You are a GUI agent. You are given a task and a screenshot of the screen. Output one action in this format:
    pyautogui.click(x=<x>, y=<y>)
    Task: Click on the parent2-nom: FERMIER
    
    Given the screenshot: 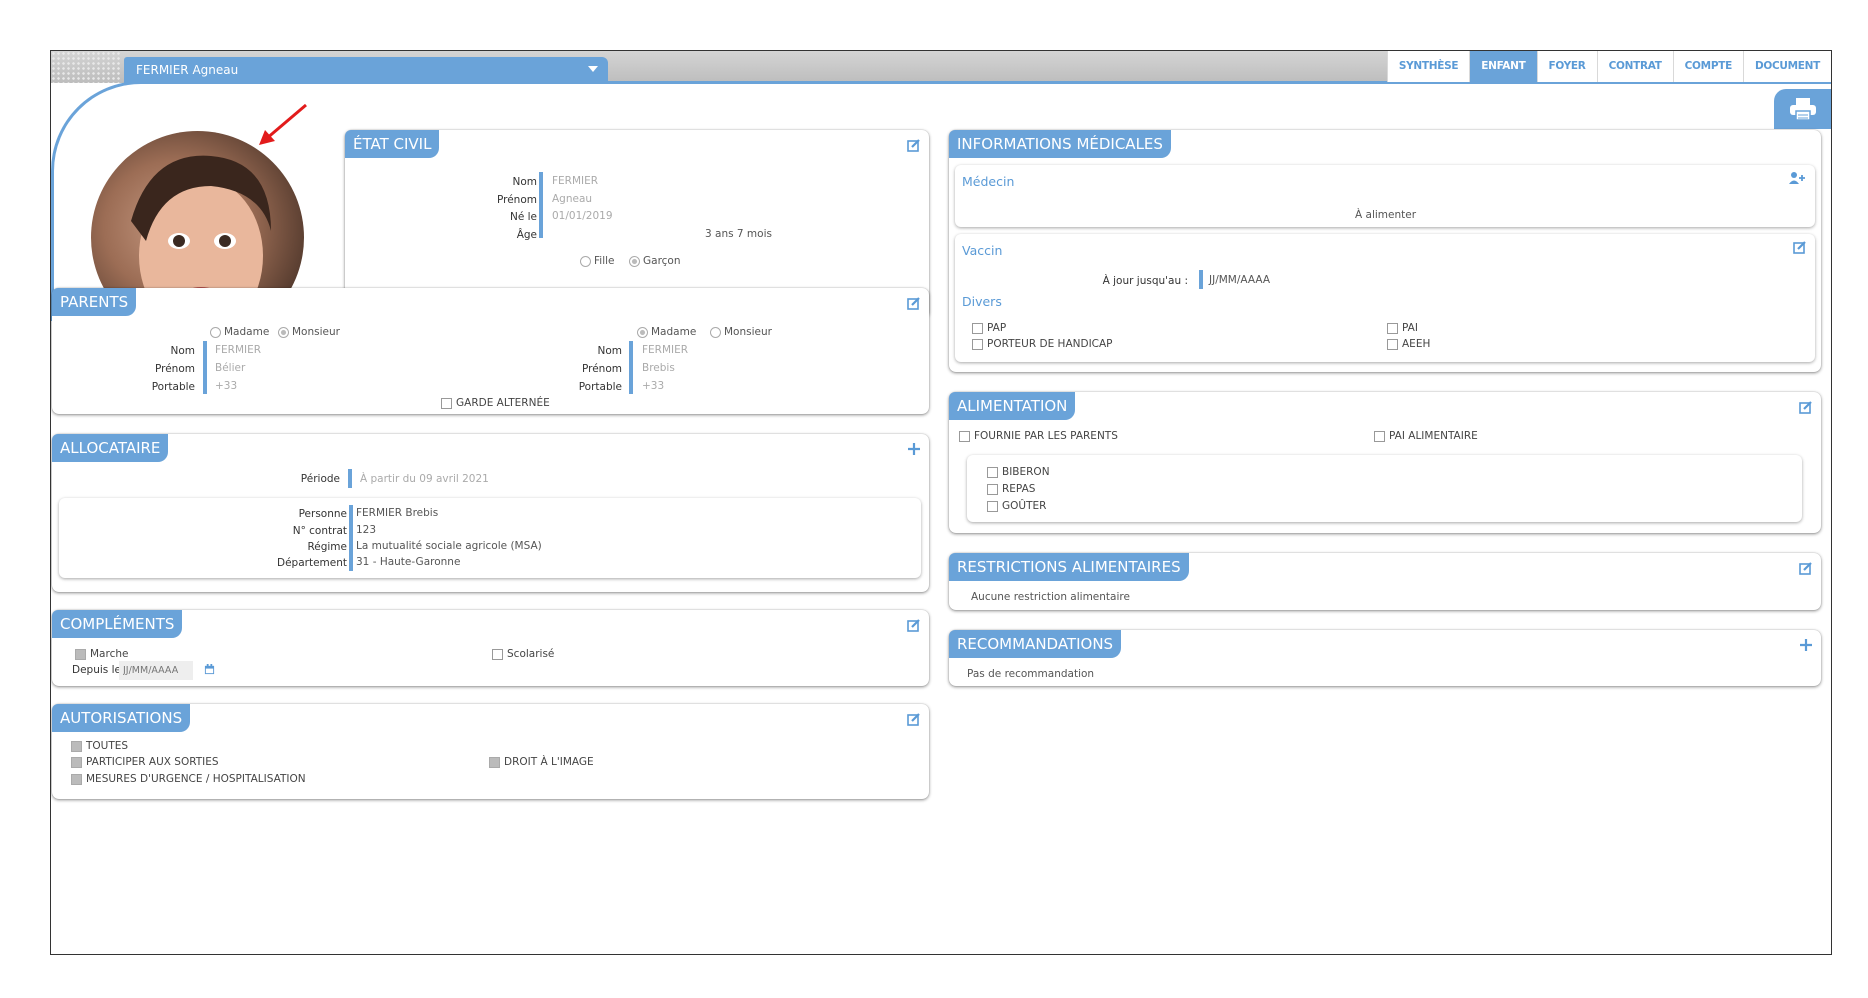 What is the action you would take?
    pyautogui.click(x=665, y=350)
    